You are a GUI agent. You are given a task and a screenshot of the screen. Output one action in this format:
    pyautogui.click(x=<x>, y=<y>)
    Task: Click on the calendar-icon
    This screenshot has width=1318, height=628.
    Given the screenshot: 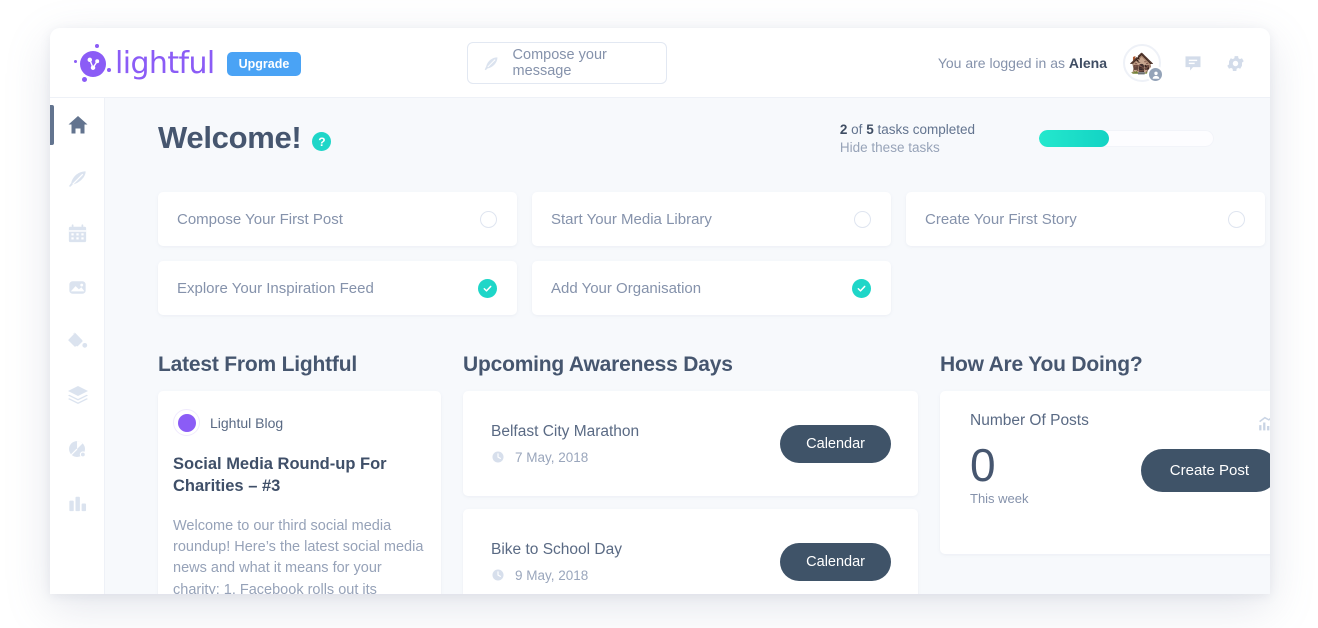 What is the action you would take?
    pyautogui.click(x=77, y=232)
    